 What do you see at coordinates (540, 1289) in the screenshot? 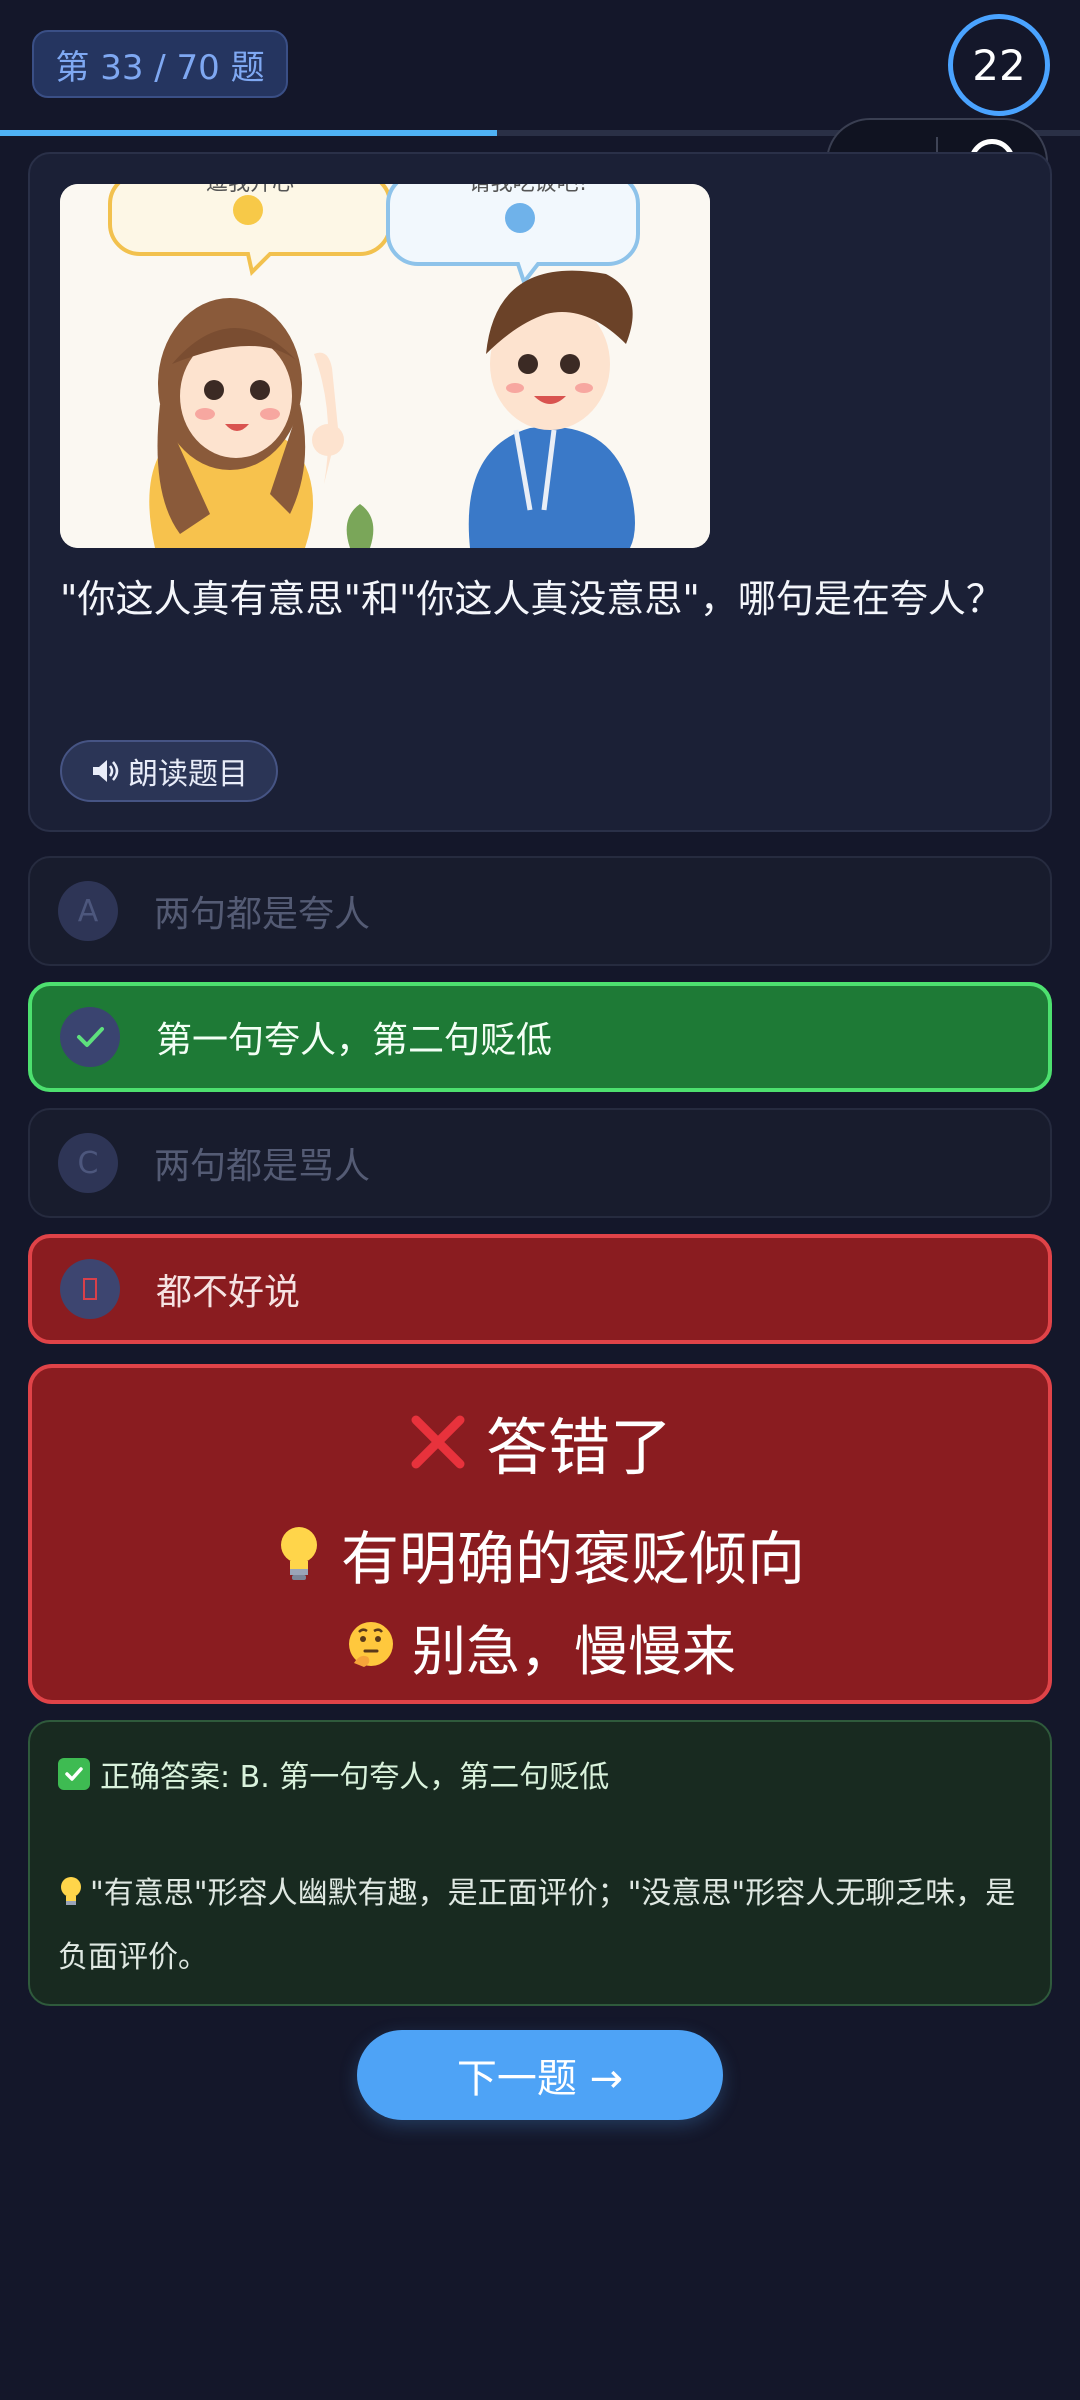
I see `option-d: 都不好说` at bounding box center [540, 1289].